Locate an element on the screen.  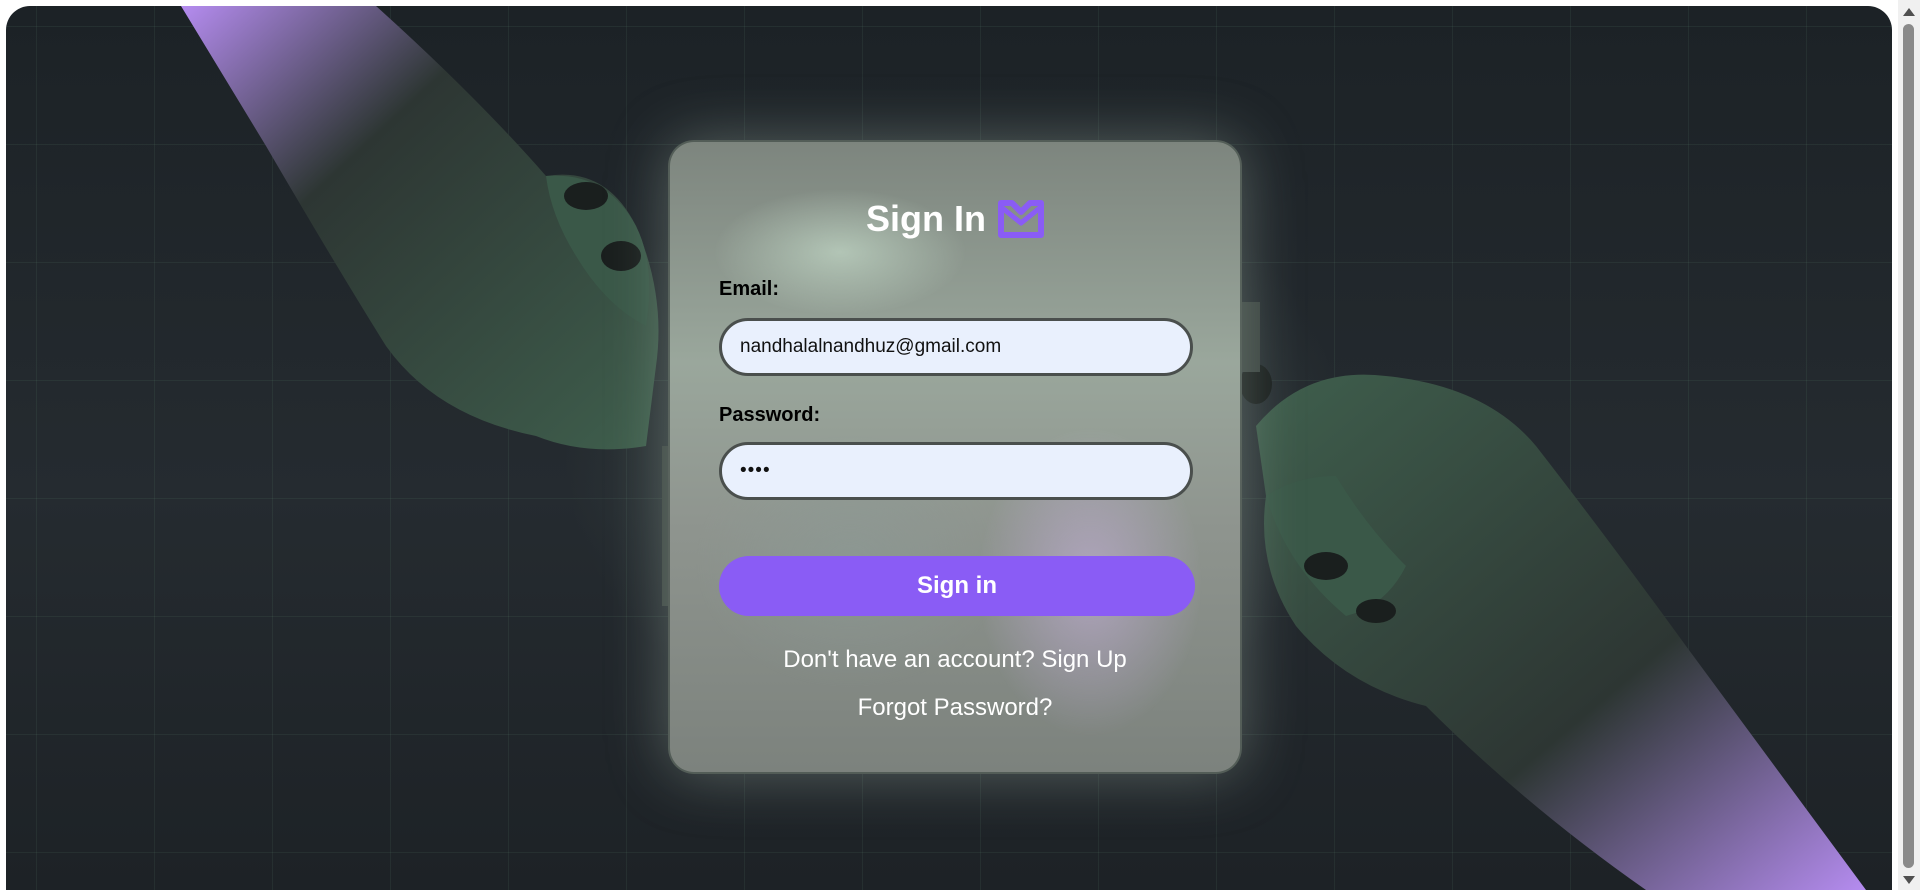
forgot-row: Forgot Password? is located at coordinates (955, 708).